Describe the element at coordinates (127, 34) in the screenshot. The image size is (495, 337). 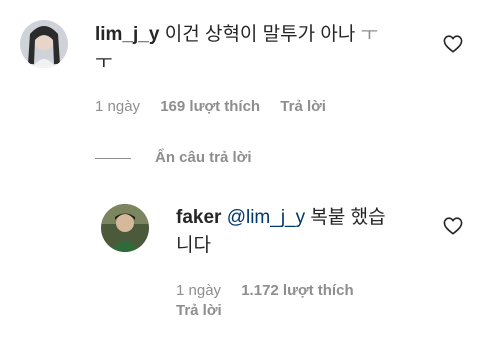
I see `comment-username: lim_j_y` at that location.